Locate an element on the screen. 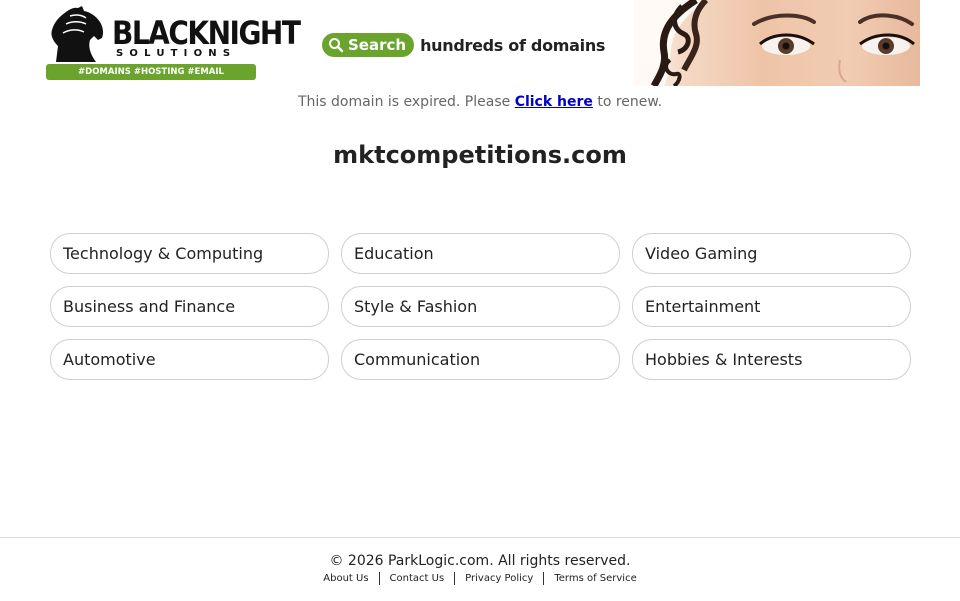 The height and width of the screenshot is (601, 960). notice-prefix: This domain is expired. Please is located at coordinates (406, 102).